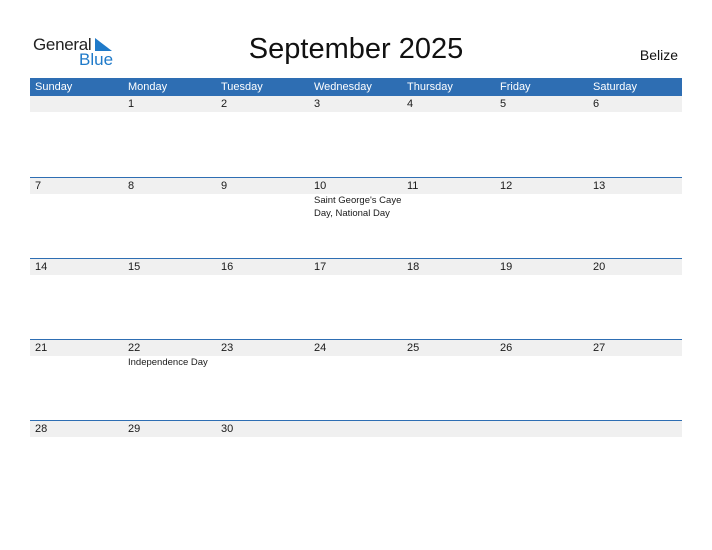  Describe the element at coordinates (413, 186) in the screenshot. I see `day-number: 11` at that location.